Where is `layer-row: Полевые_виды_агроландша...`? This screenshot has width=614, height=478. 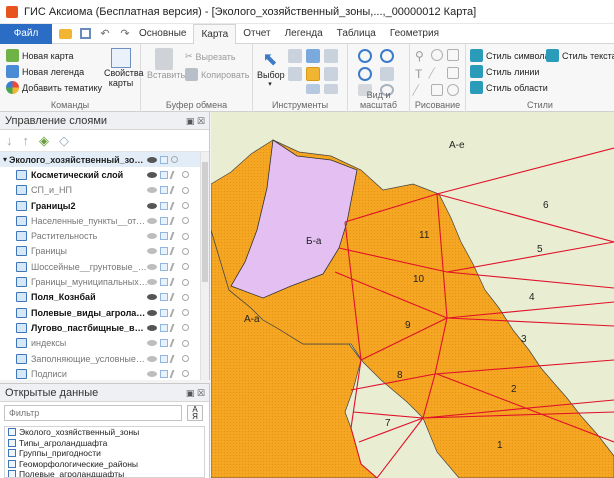 layer-row: Полевые_виды_агроландша... is located at coordinates (104, 312).